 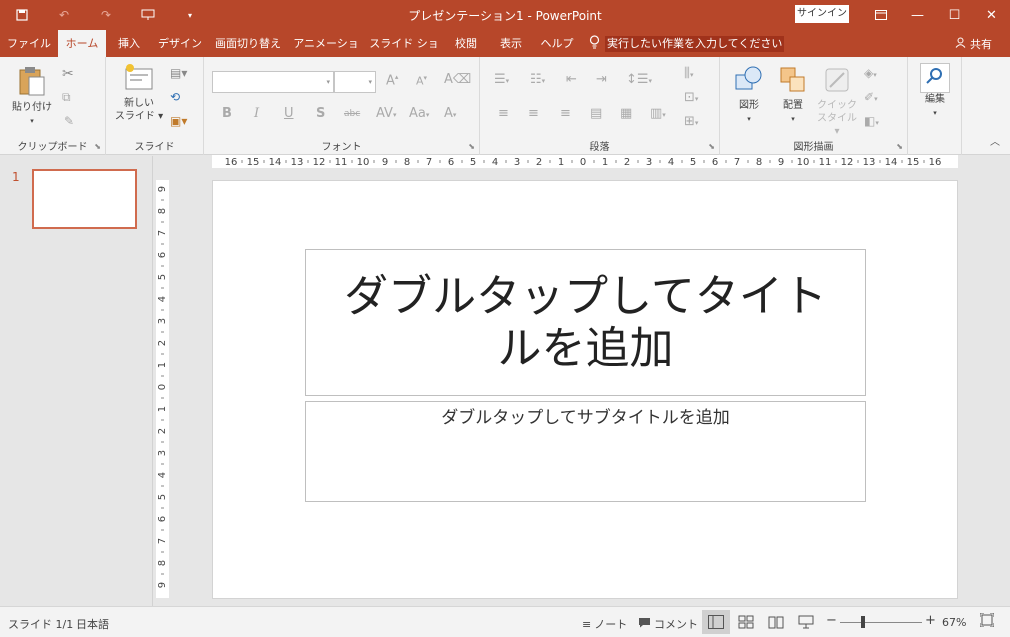 What do you see at coordinates (66, 97) in the screenshot?
I see `copy-icon: ⧉` at bounding box center [66, 97].